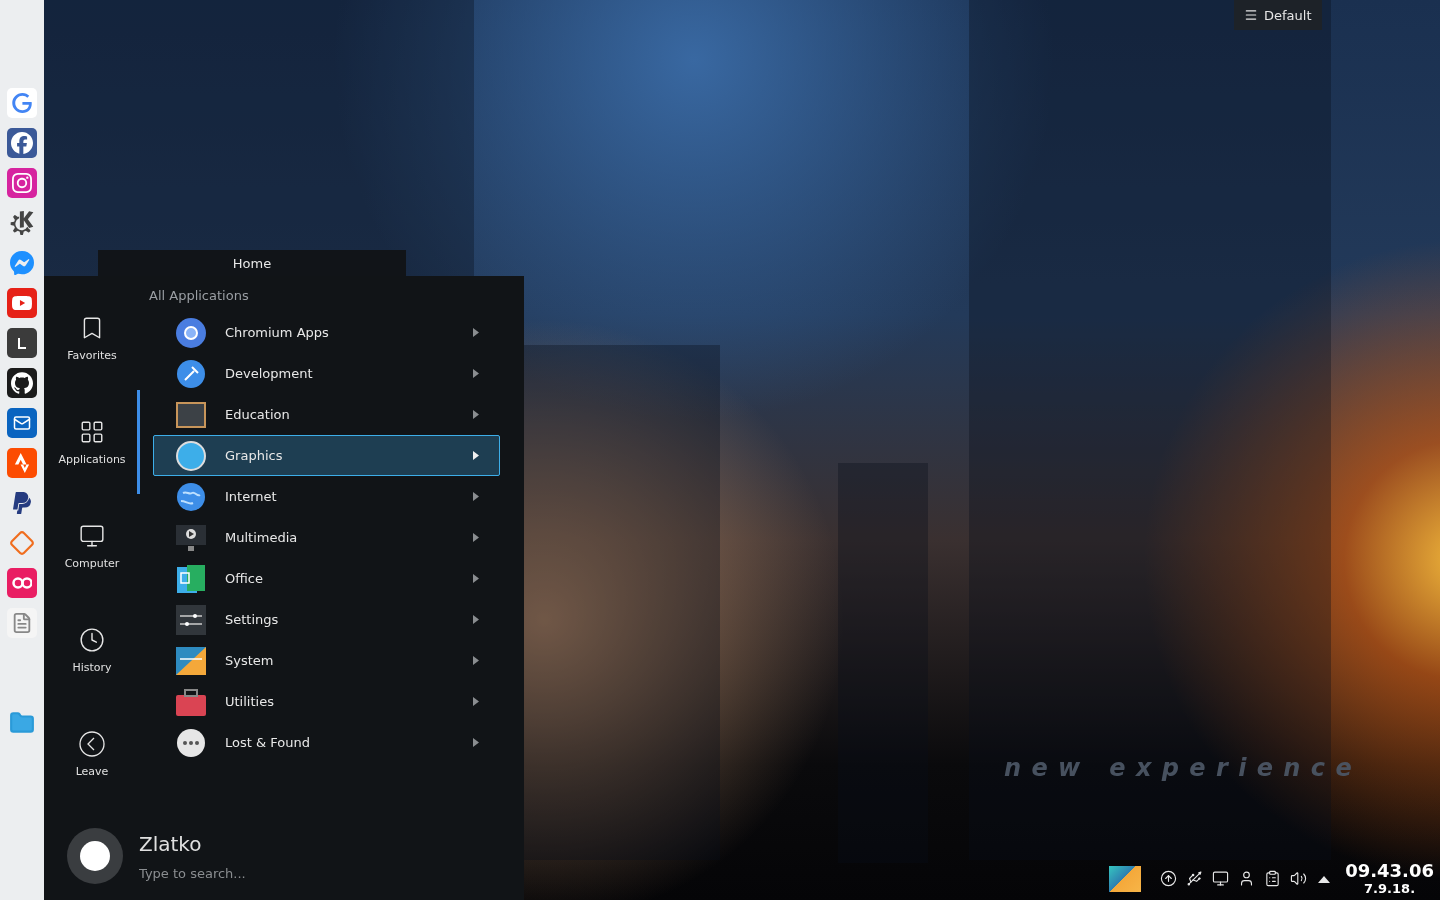  Describe the element at coordinates (326, 496) in the screenshot. I see `menu-item: Internet` at that location.